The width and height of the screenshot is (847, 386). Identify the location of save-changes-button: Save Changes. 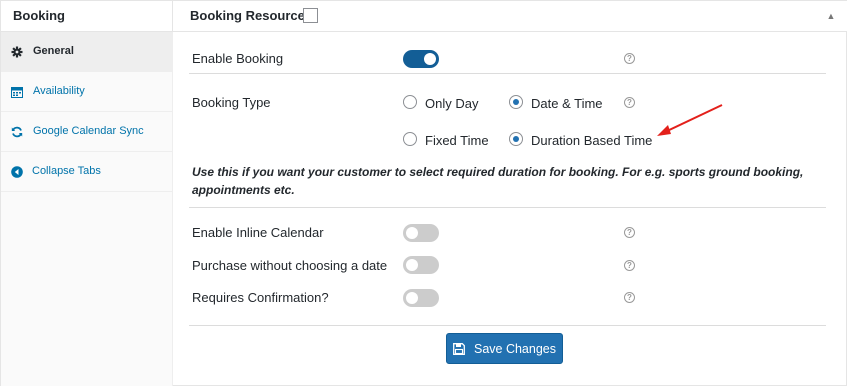
(504, 348).